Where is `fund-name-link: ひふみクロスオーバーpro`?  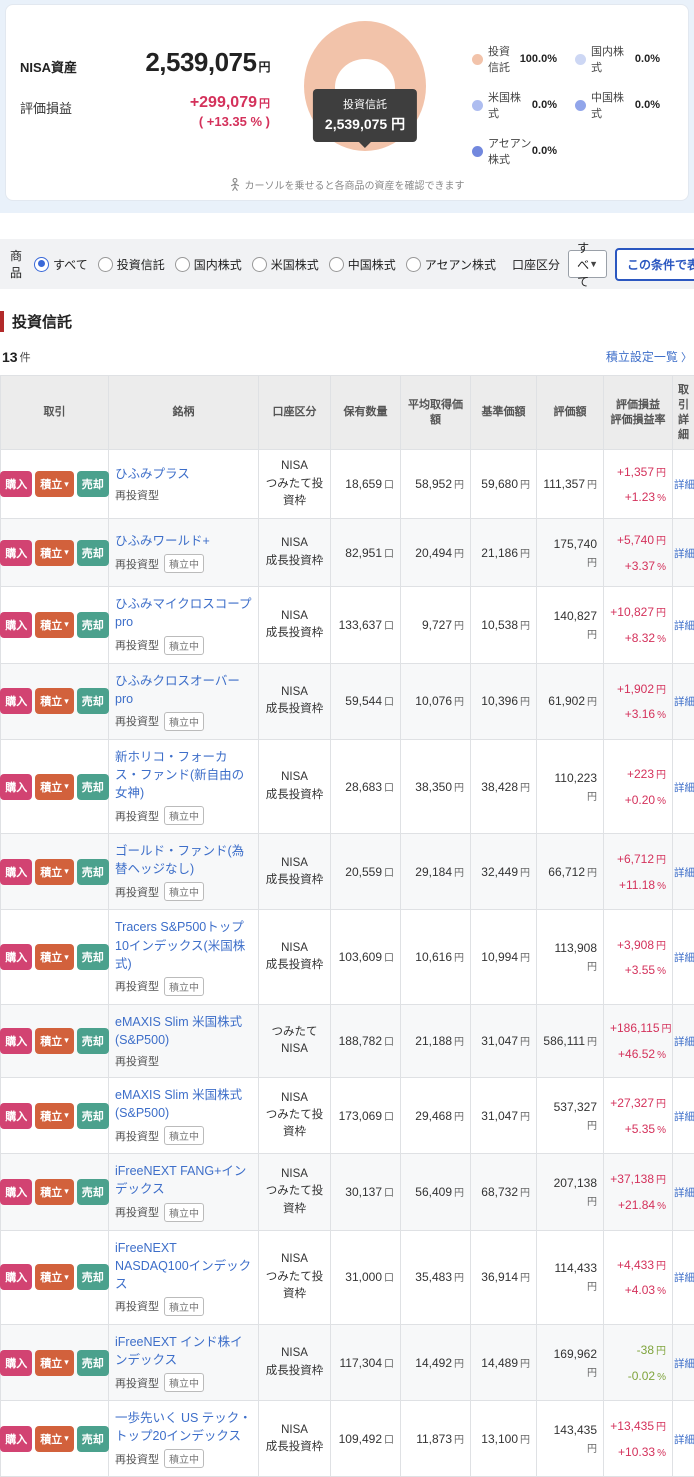 fund-name-link: ひふみクロスオーバーpro is located at coordinates (183, 690).